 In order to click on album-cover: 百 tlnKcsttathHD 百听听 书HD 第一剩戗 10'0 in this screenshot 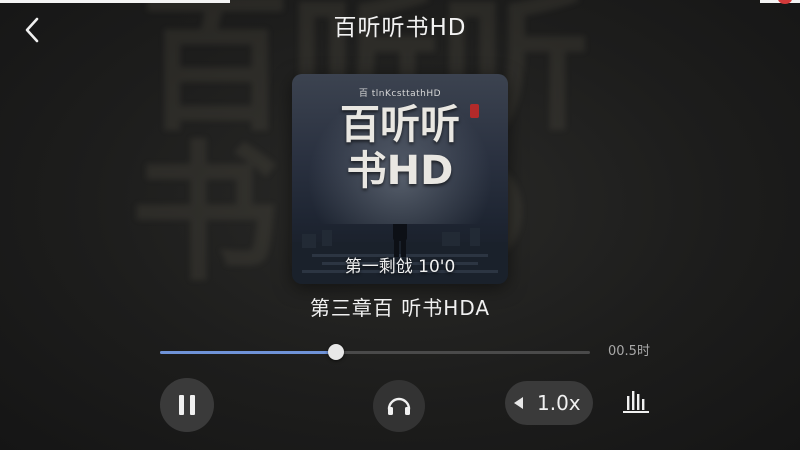, I will do `click(400, 179)`.